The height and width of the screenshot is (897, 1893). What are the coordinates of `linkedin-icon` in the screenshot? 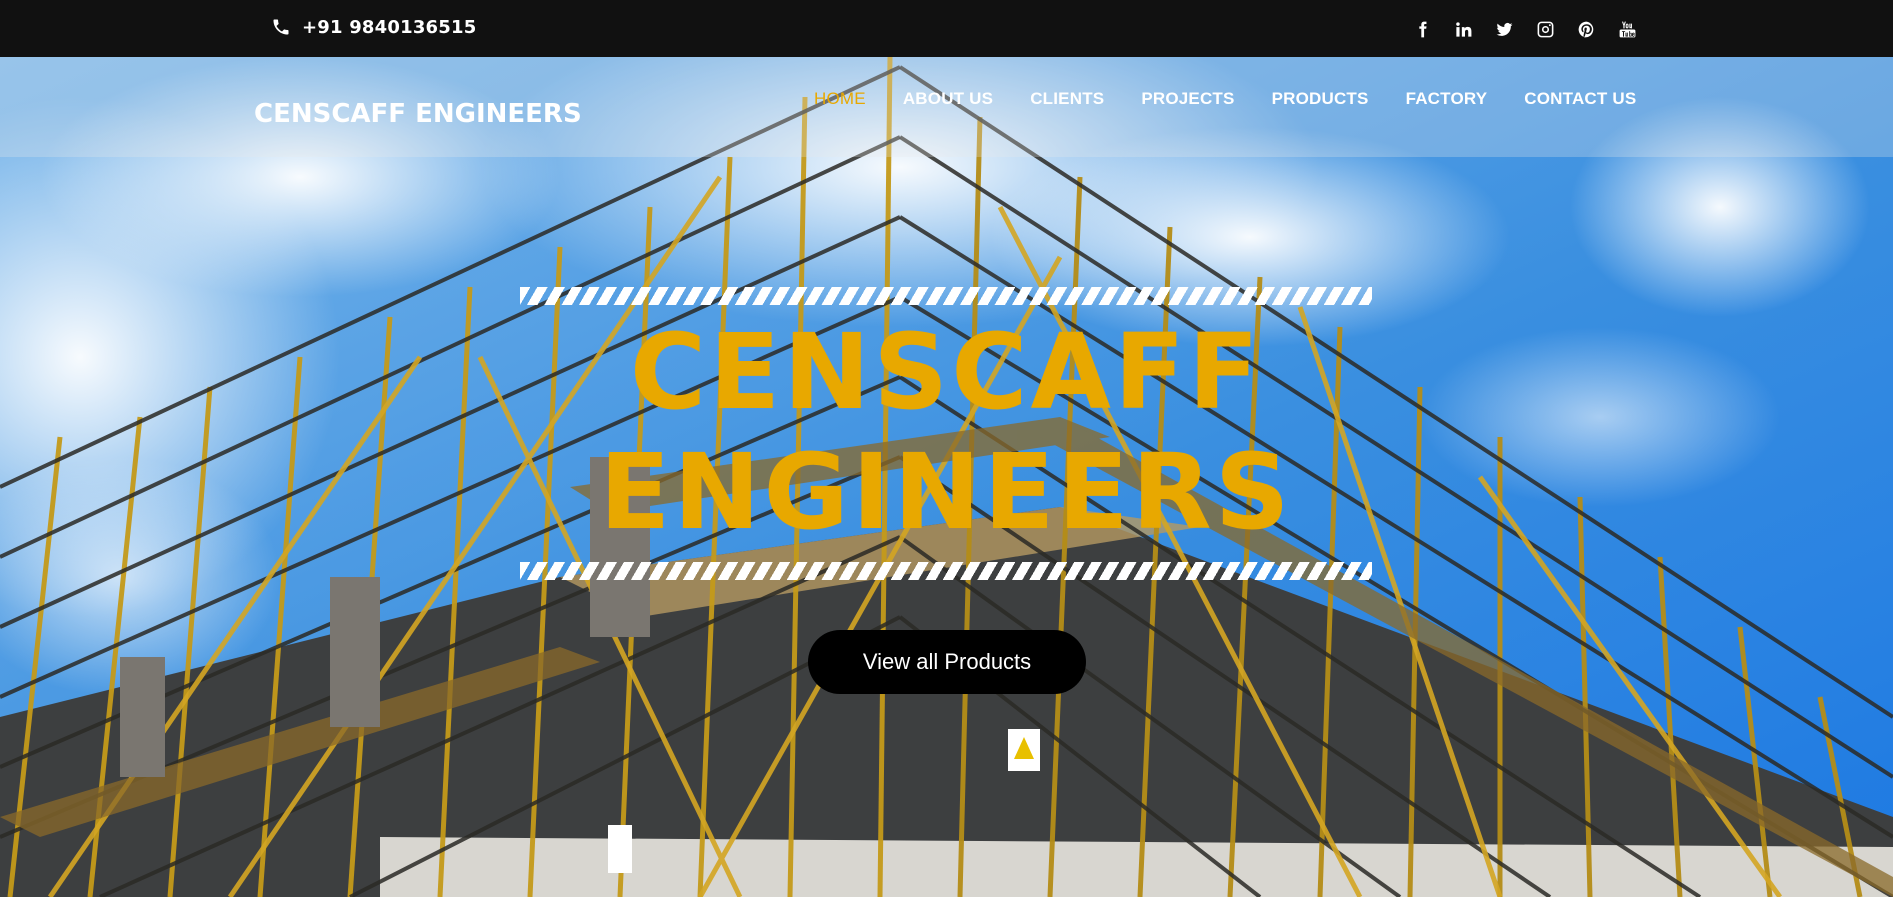 It's located at (1464, 29).